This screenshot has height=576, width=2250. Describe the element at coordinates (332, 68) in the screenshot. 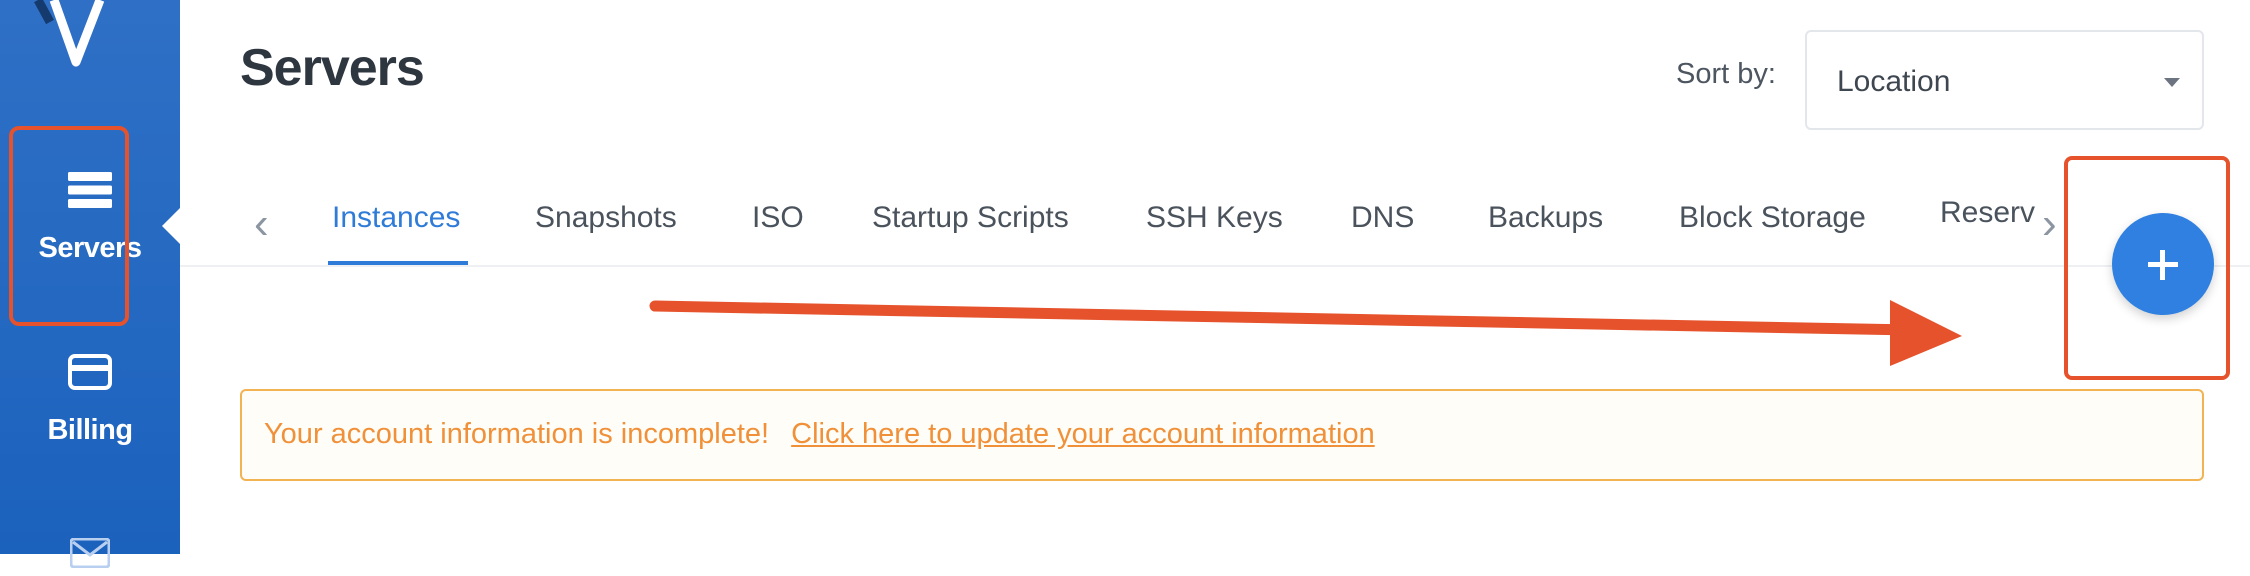

I see `page-title: Servers` at that location.